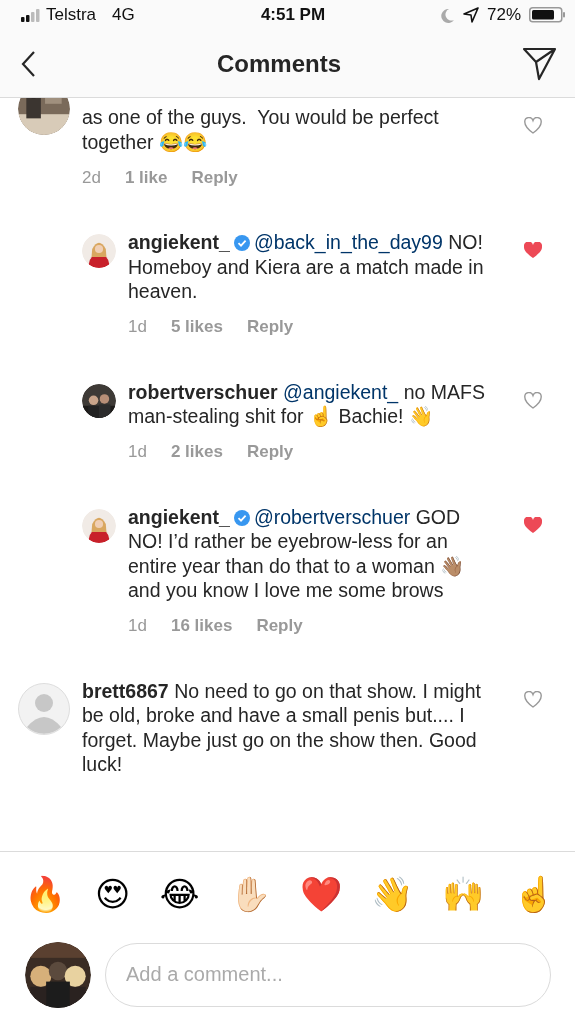 The image size is (575, 1023). What do you see at coordinates (391, 894) in the screenshot?
I see `emoji-button: 👋` at bounding box center [391, 894].